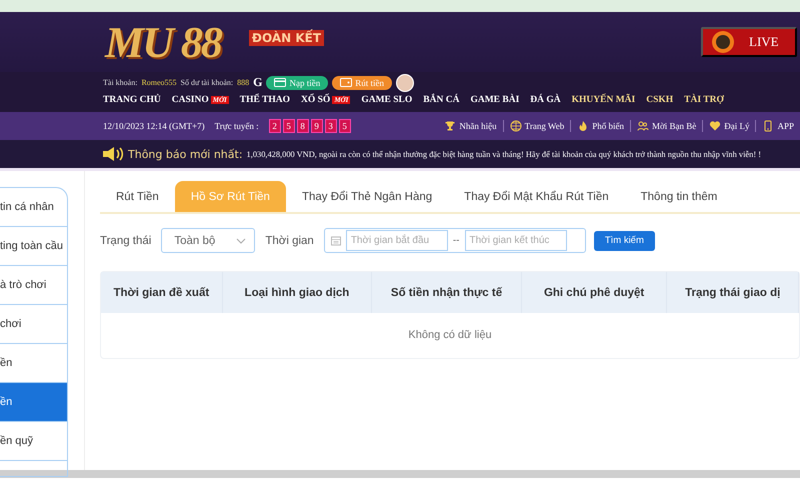 Image resolution: width=800 pixels, height=480 pixels. Describe the element at coordinates (346, 82) in the screenshot. I see `wallet-icon` at that location.